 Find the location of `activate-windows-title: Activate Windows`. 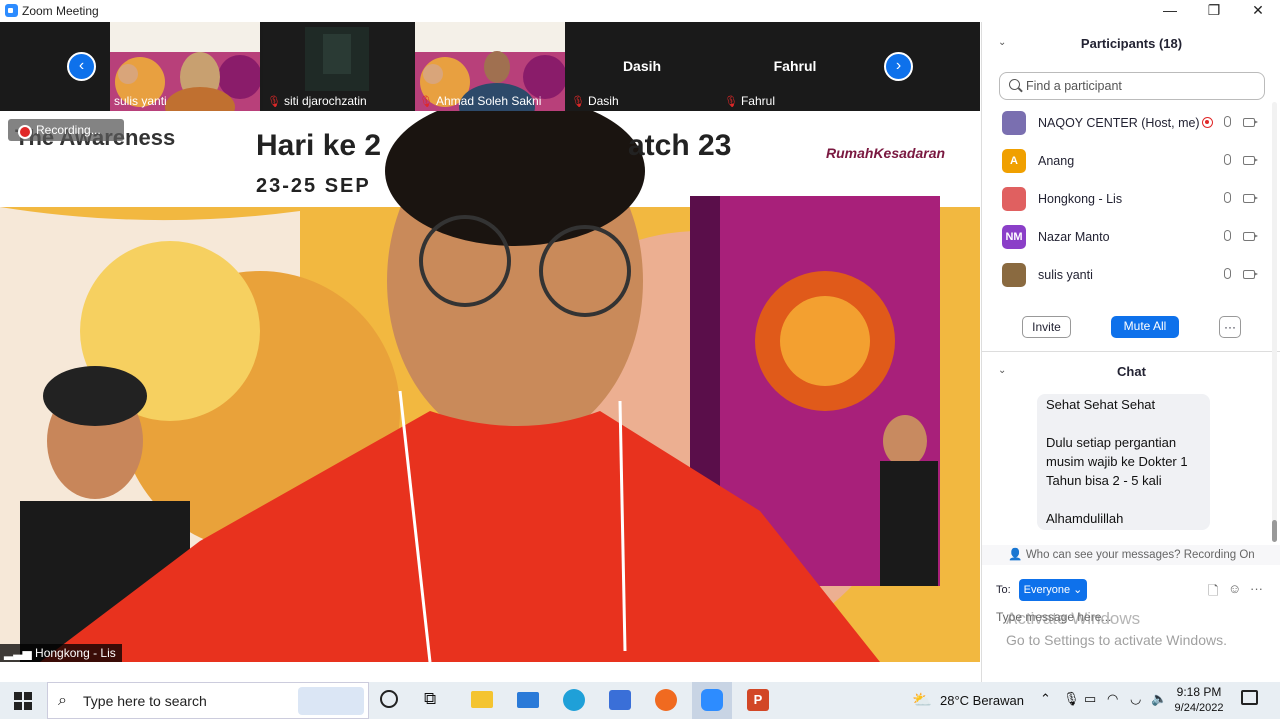

activate-windows-title: Activate Windows is located at coordinates (1073, 618).